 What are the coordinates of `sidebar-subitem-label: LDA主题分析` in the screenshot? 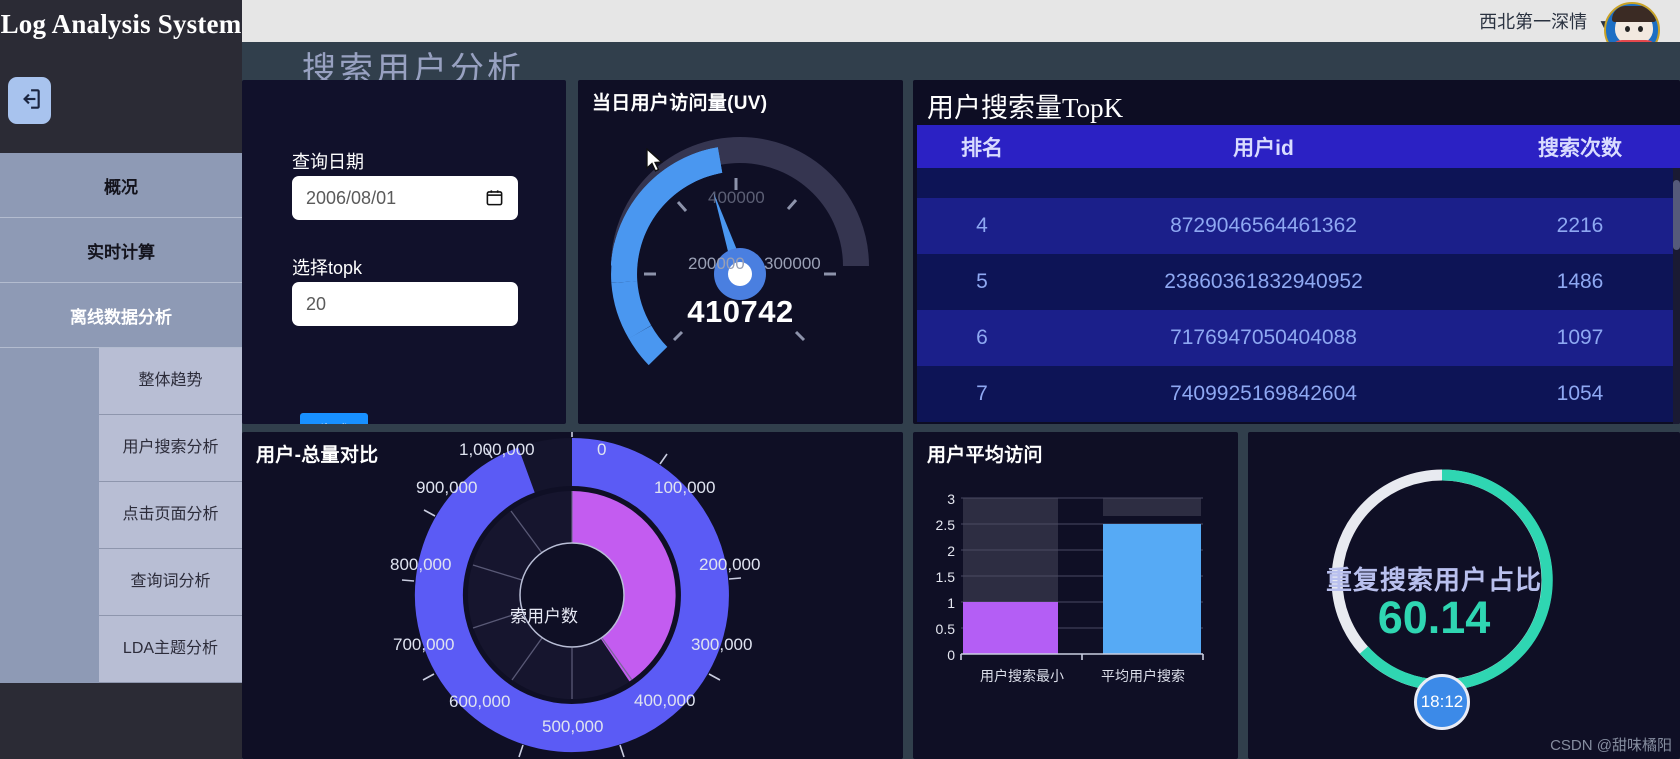 It's located at (170, 648).